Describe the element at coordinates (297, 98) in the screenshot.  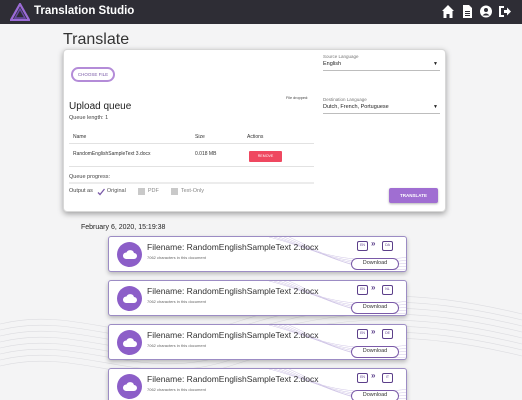
I see `file-dropped-label: File dropped:` at that location.